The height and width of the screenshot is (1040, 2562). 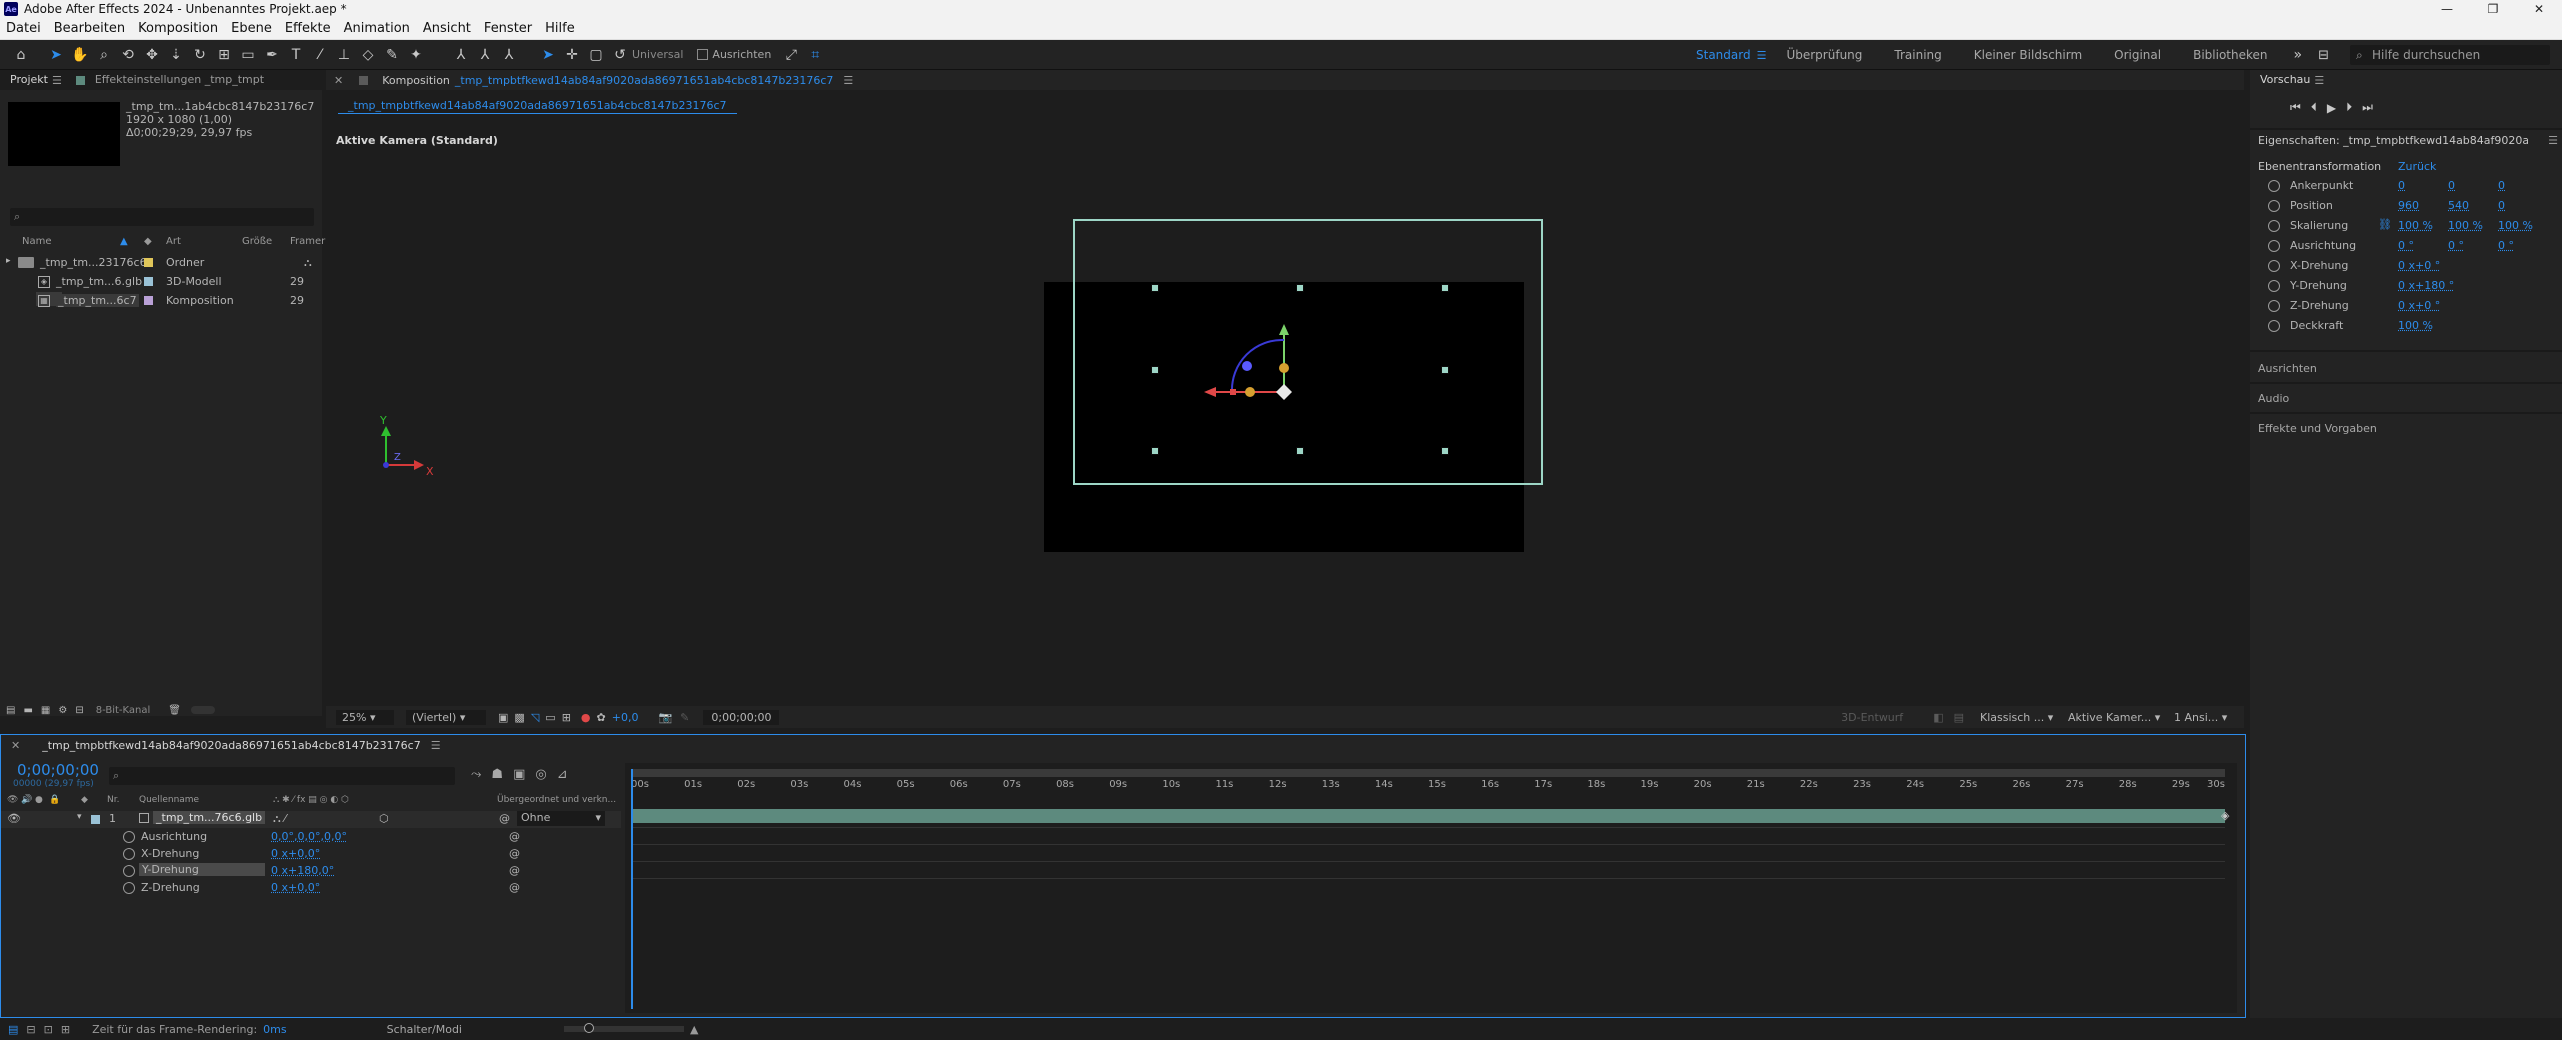 What do you see at coordinates (589, 1028) in the screenshot?
I see `zoom-slider-thumb` at bounding box center [589, 1028].